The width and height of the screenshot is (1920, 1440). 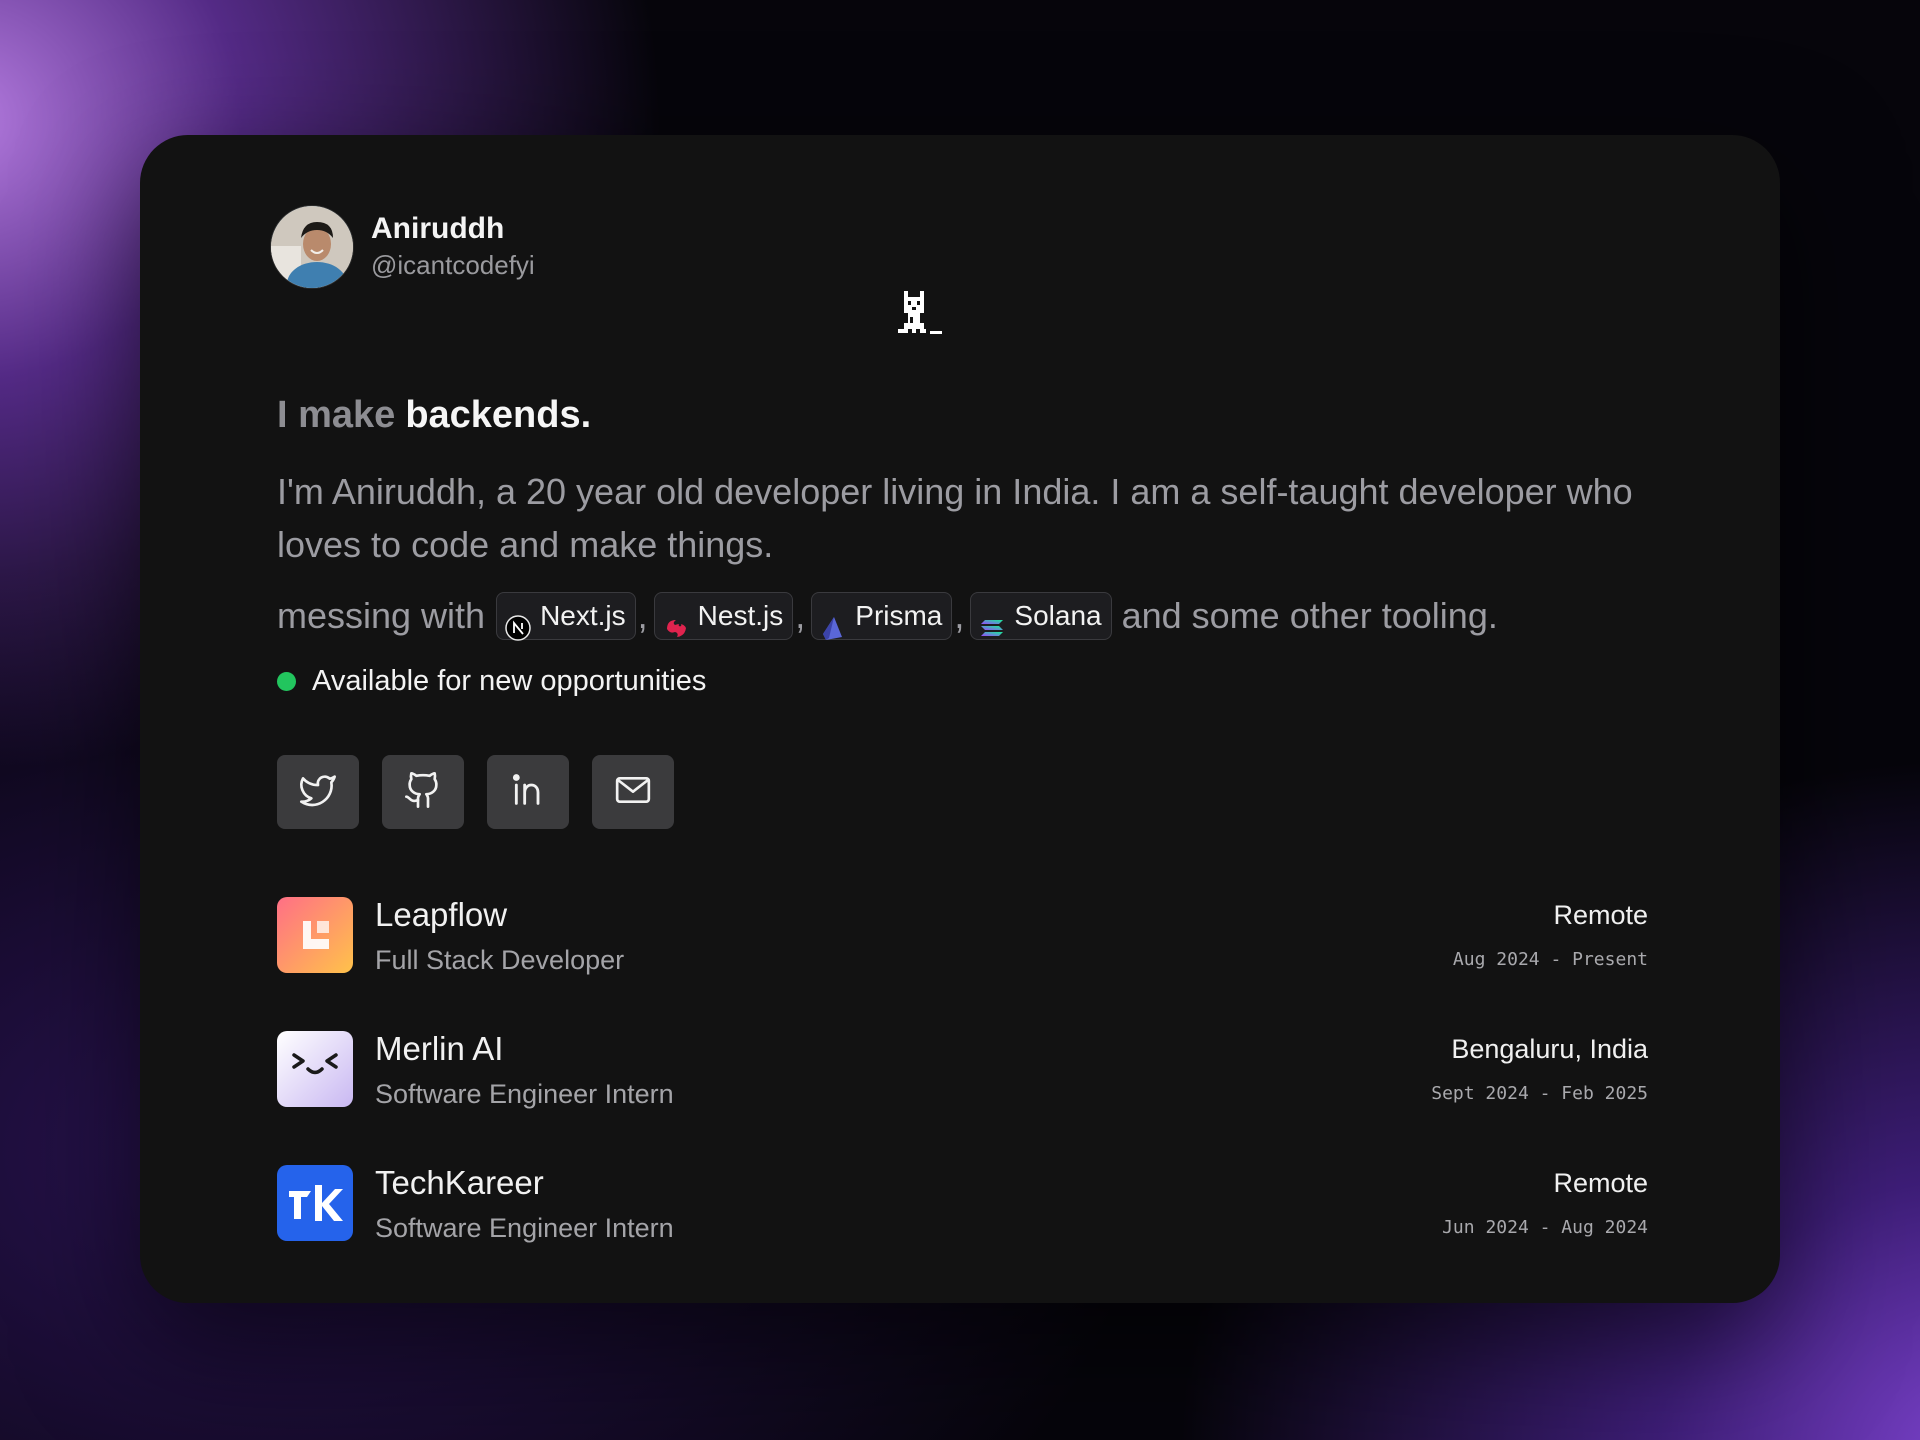 I want to click on company-name: TechKareer, so click(x=459, y=1182).